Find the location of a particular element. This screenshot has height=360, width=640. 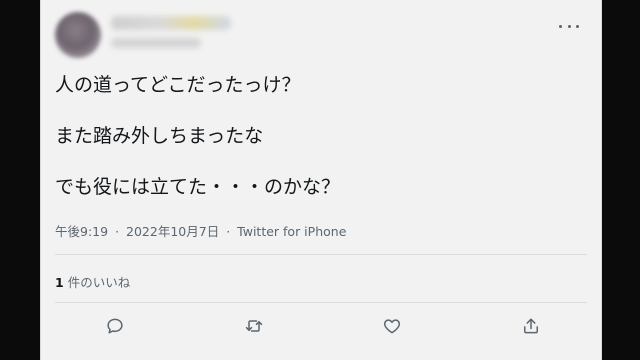

tweet-line-2: また踏み外しちまったな is located at coordinates (159, 136).